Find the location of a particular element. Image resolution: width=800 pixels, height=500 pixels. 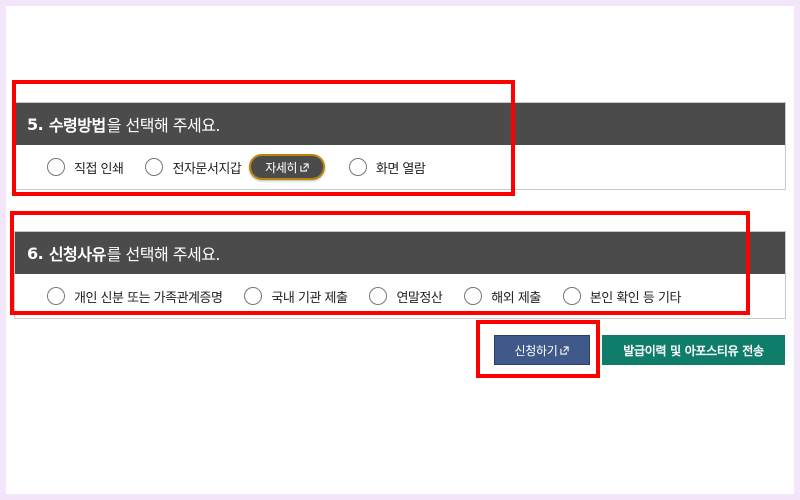

apply-button: 신청하기 is located at coordinates (542, 350).